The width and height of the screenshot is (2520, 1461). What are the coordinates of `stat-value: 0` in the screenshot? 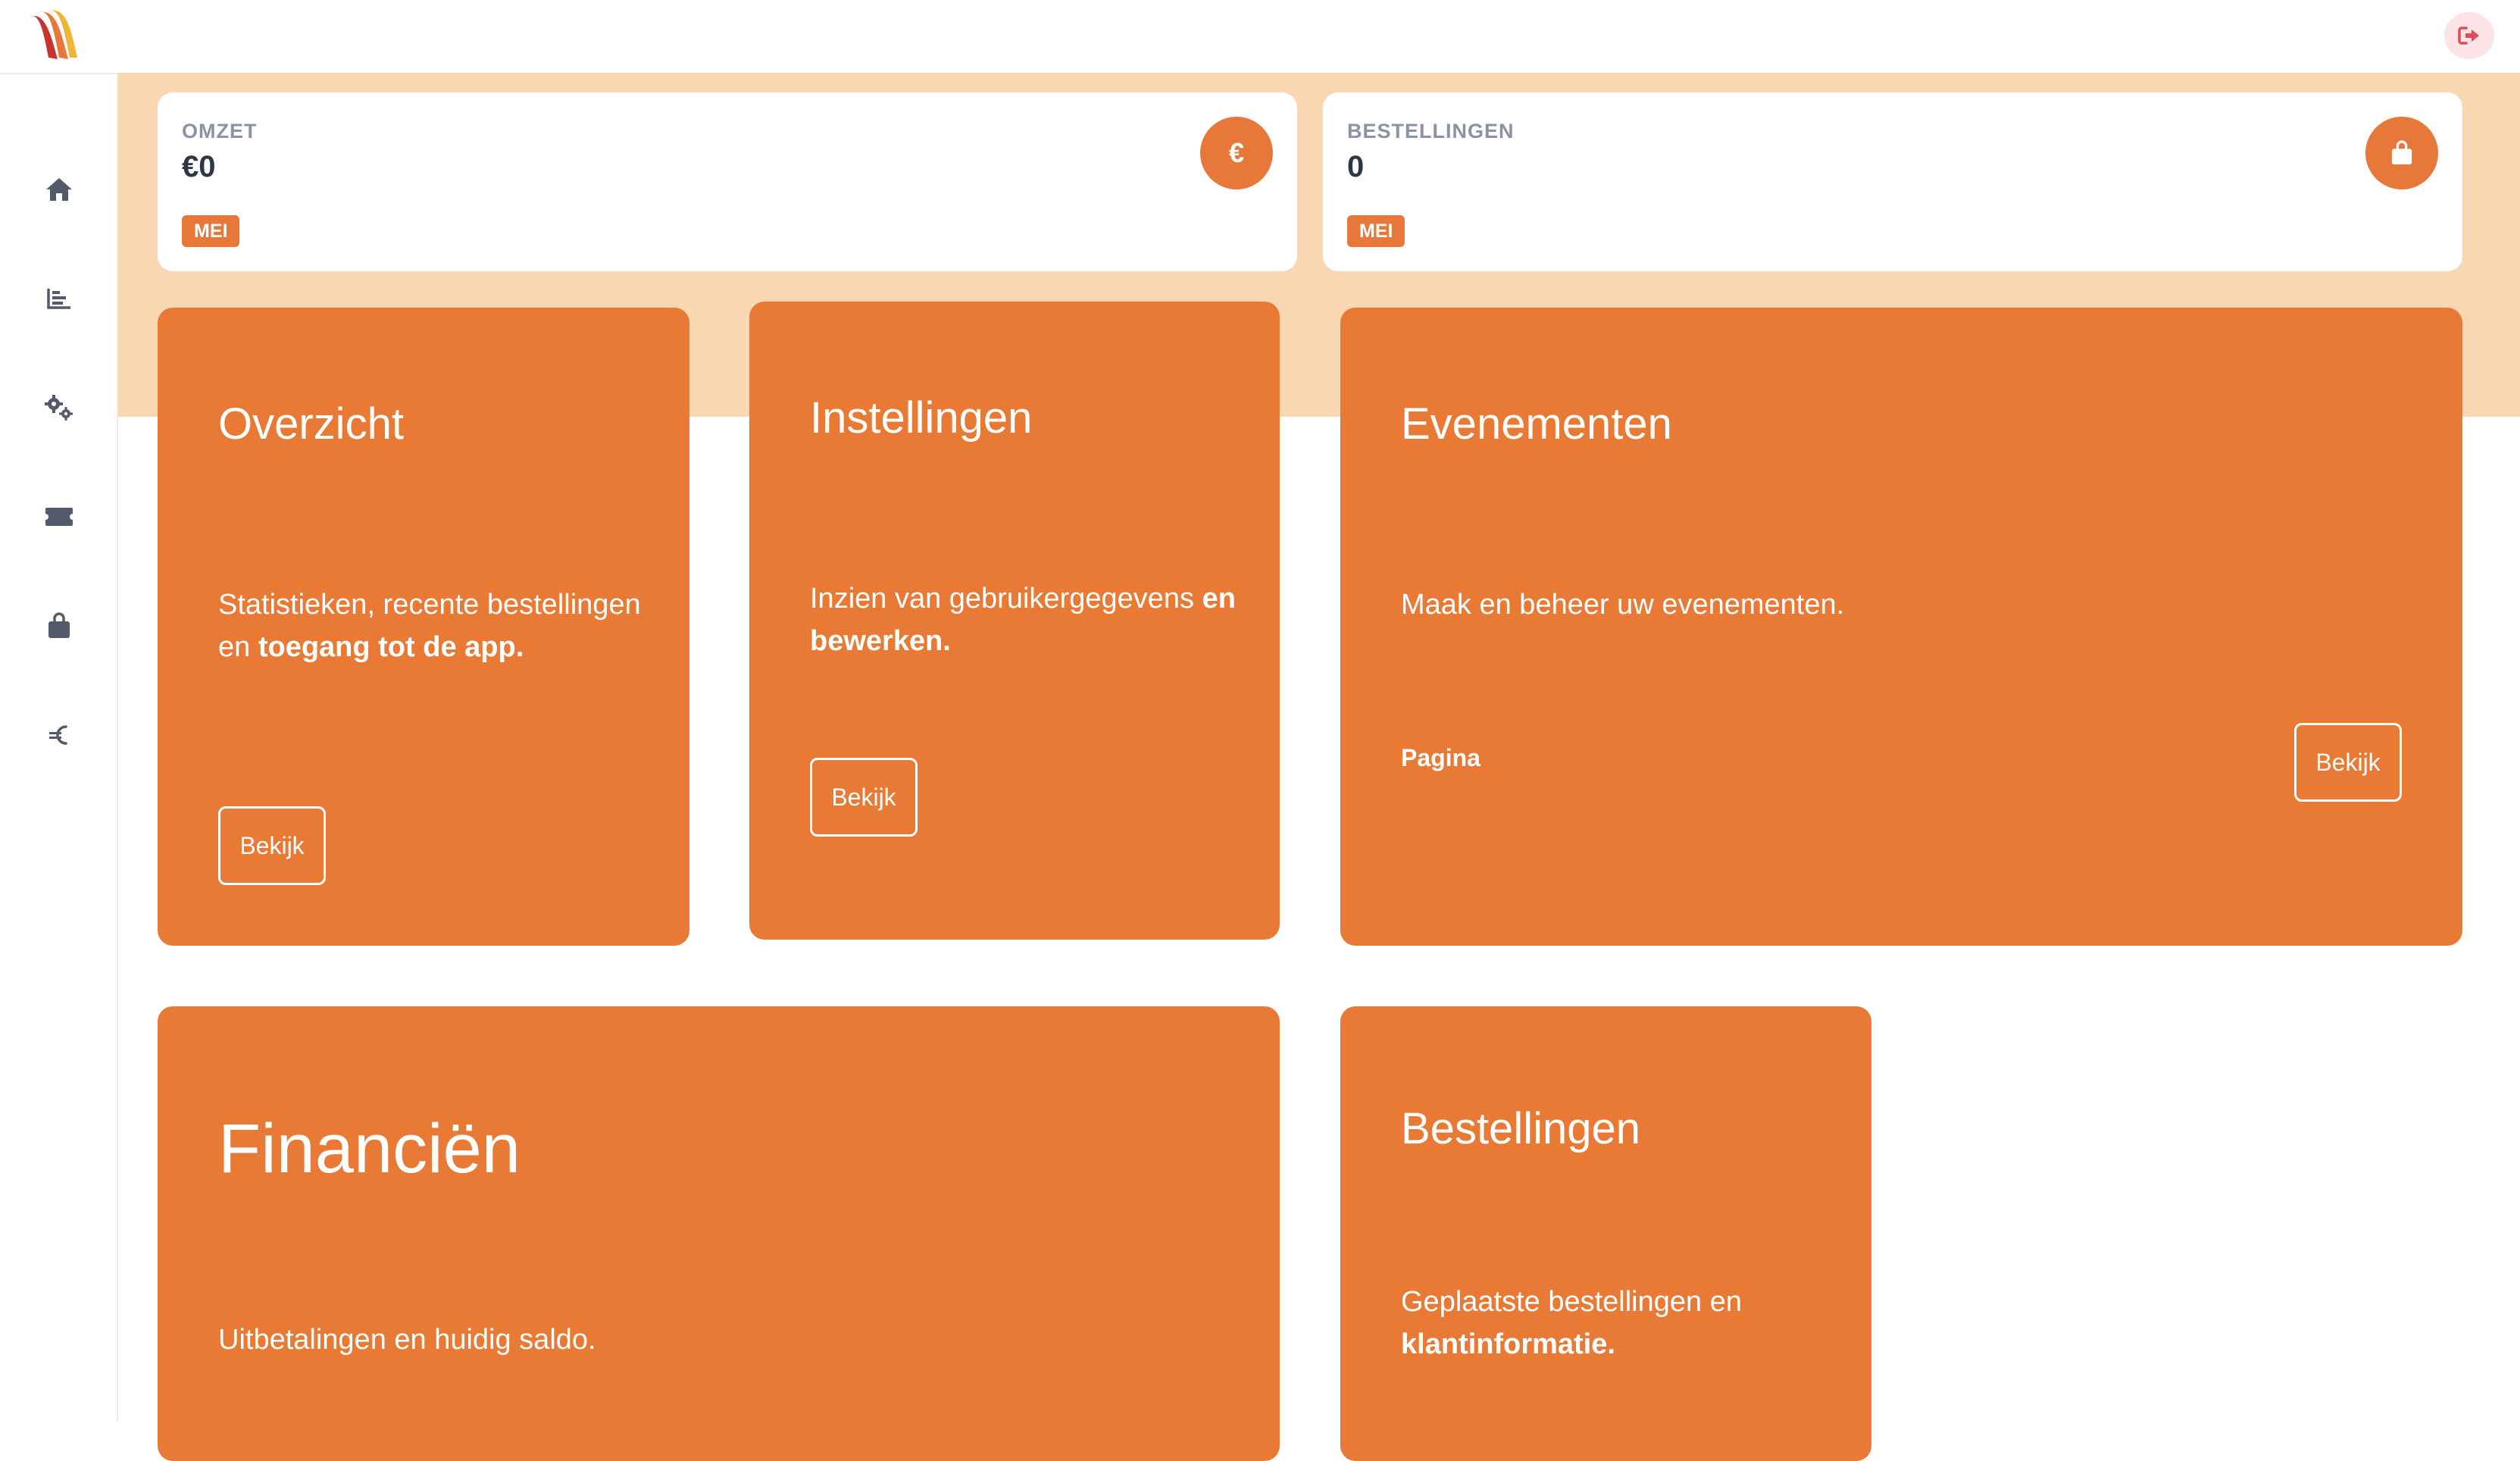 It's located at (1356, 166).